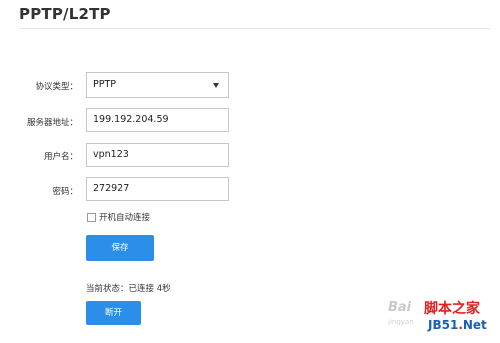 This screenshot has height=343, width=500. I want to click on watermark-url: JB51.Net, so click(457, 325).